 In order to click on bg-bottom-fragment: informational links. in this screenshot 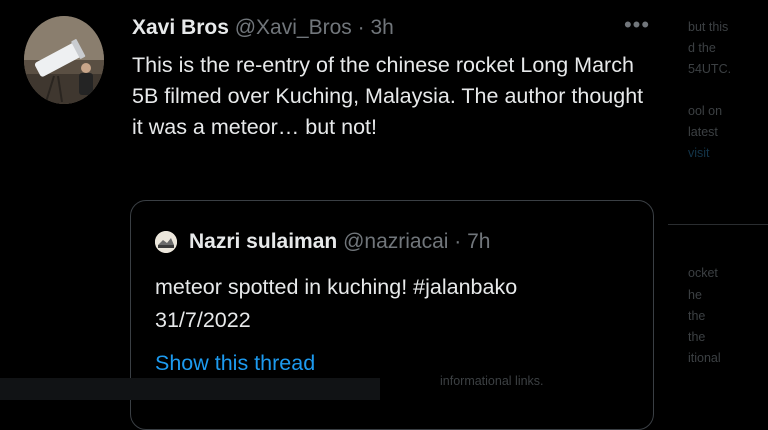, I will do `click(492, 381)`.